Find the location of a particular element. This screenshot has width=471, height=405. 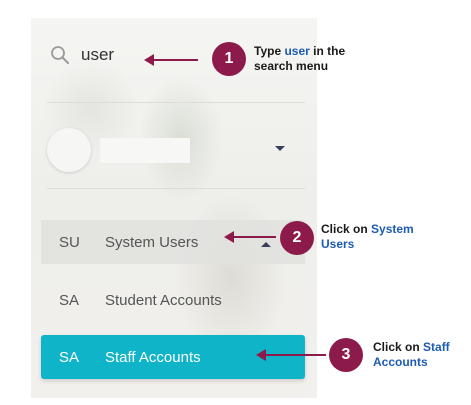

search-icon is located at coordinates (60, 55).